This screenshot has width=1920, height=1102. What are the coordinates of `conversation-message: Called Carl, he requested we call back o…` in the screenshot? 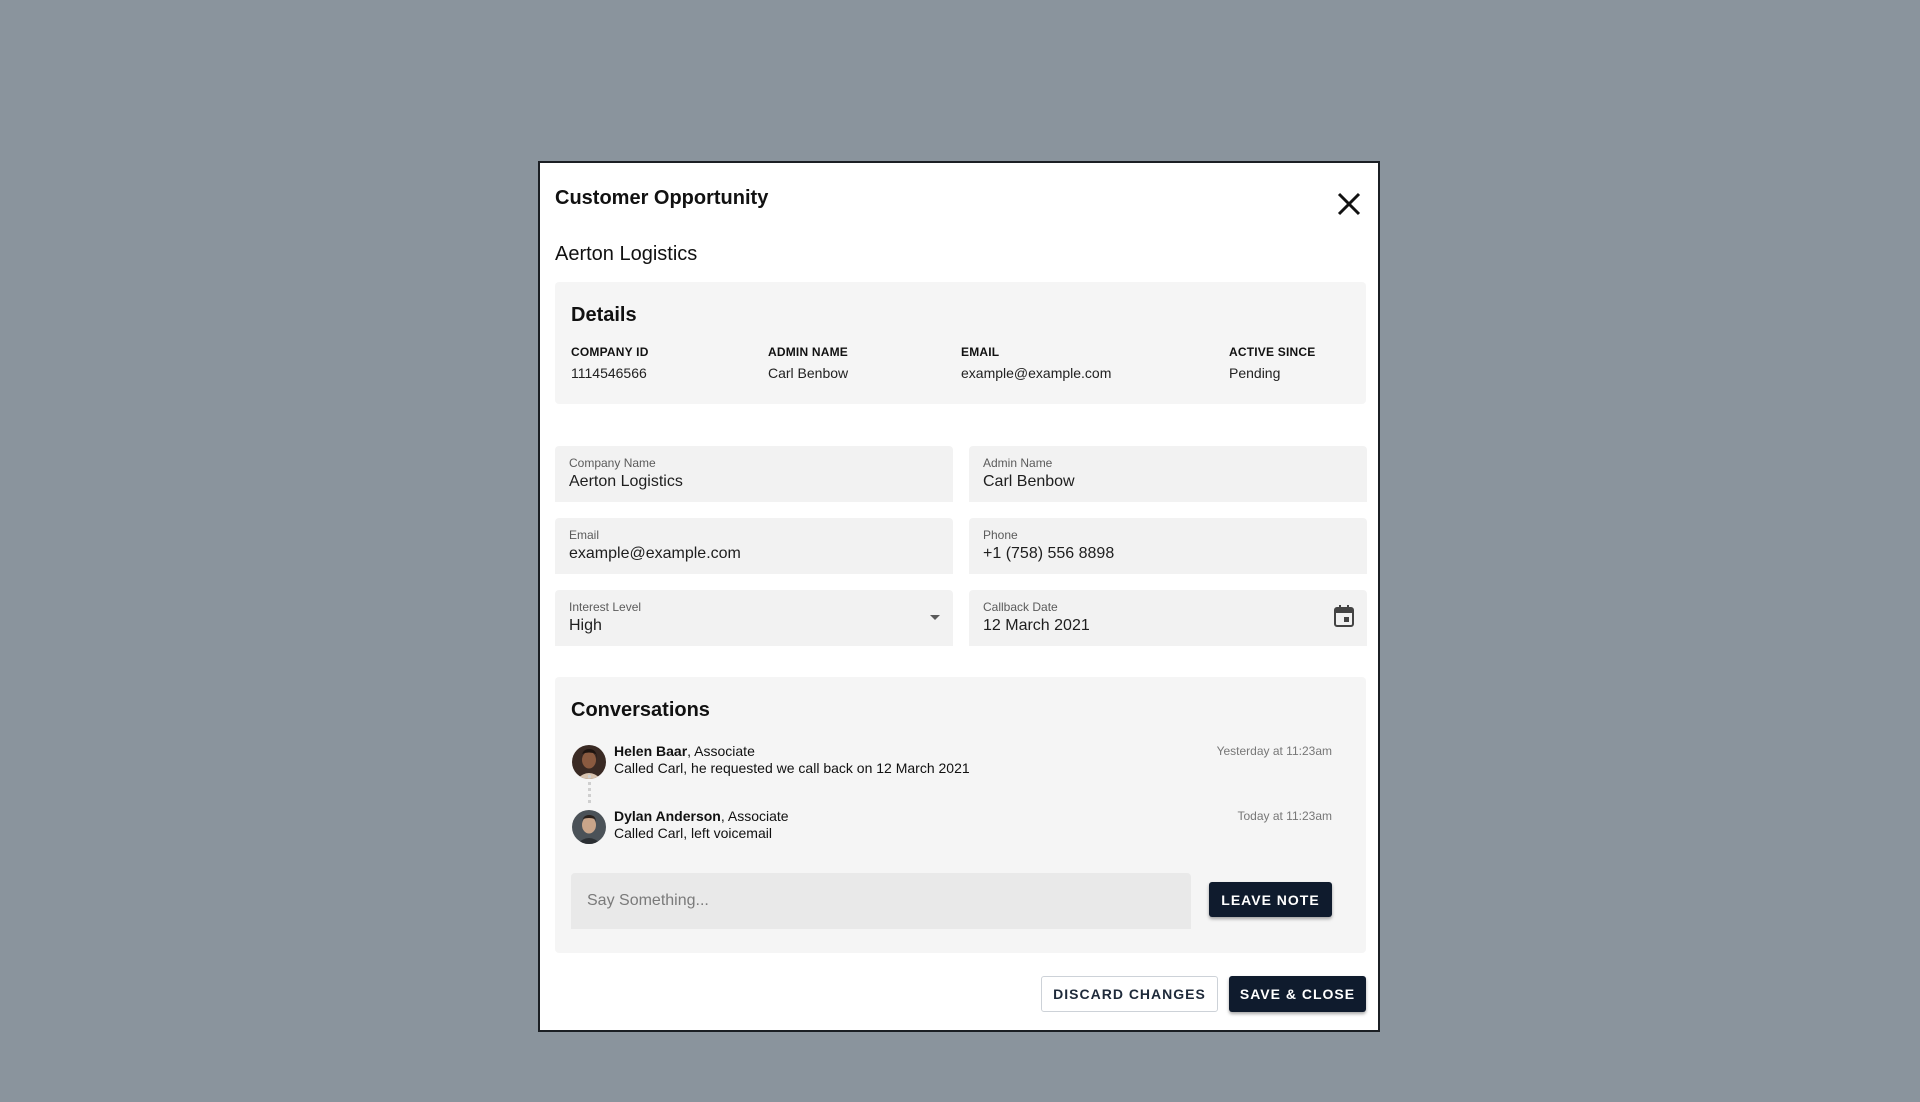 It's located at (792, 768).